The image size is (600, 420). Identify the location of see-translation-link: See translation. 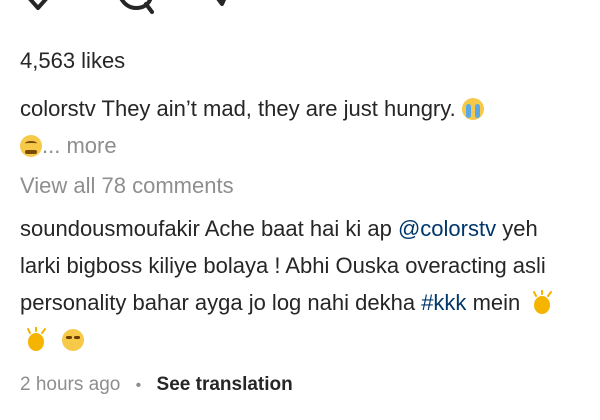
(225, 384).